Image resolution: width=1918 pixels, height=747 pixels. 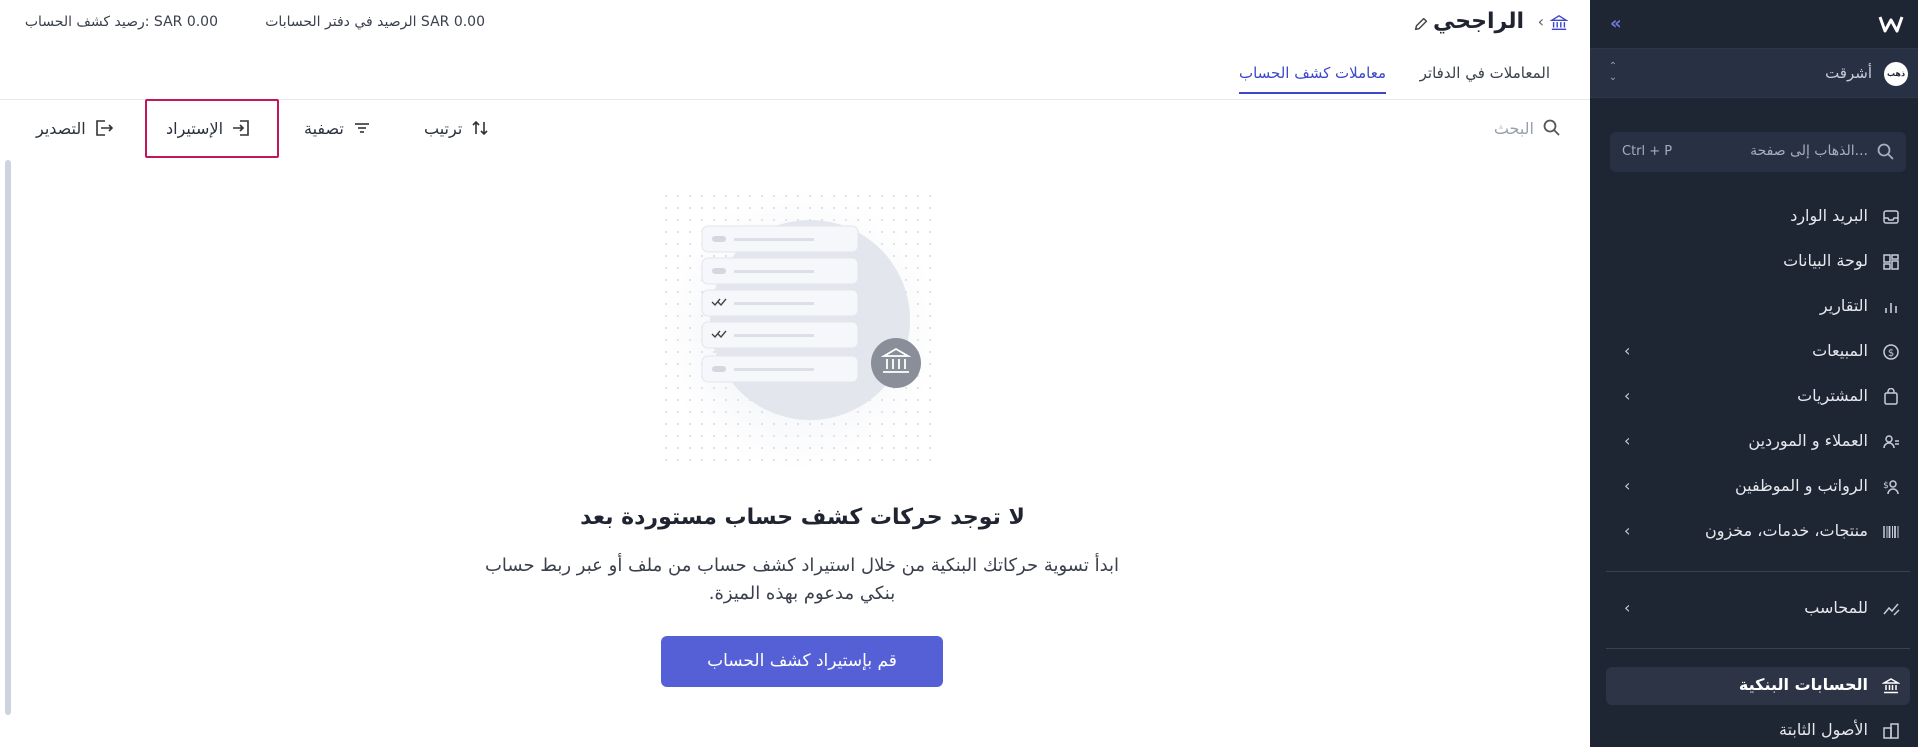 What do you see at coordinates (1421, 24) in the screenshot?
I see `edit-pencil-icon` at bounding box center [1421, 24].